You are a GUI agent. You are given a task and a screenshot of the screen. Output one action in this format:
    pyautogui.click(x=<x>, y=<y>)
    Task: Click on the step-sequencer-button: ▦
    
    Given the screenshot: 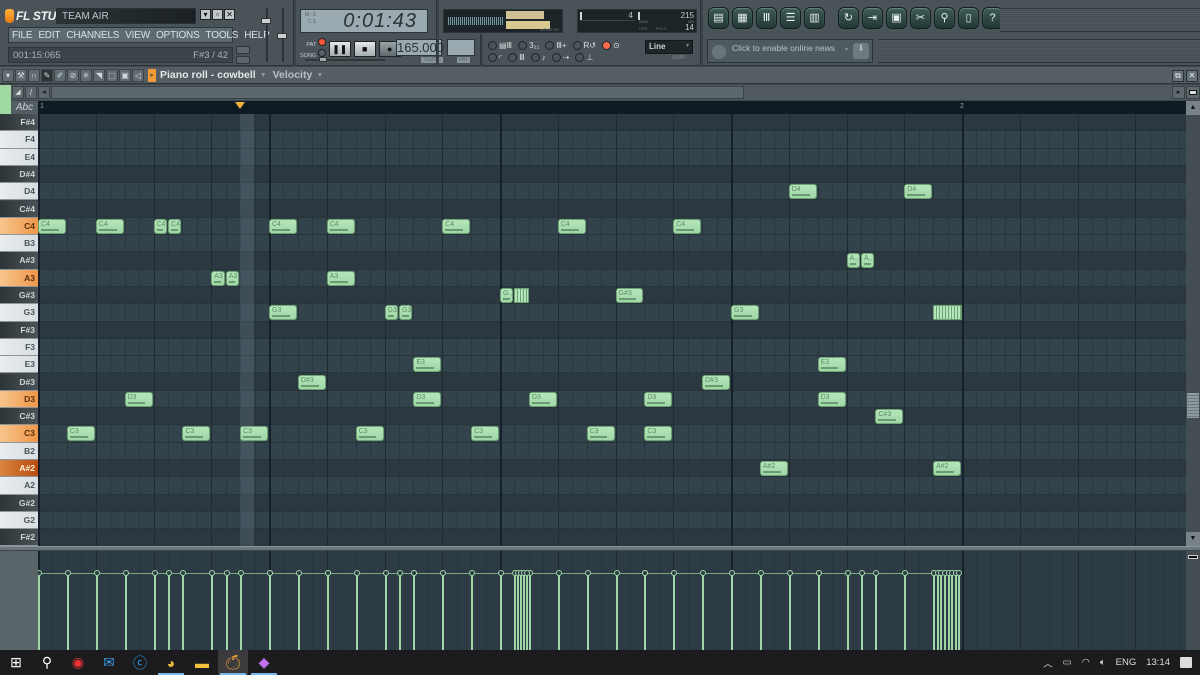 What is the action you would take?
    pyautogui.click(x=742, y=18)
    